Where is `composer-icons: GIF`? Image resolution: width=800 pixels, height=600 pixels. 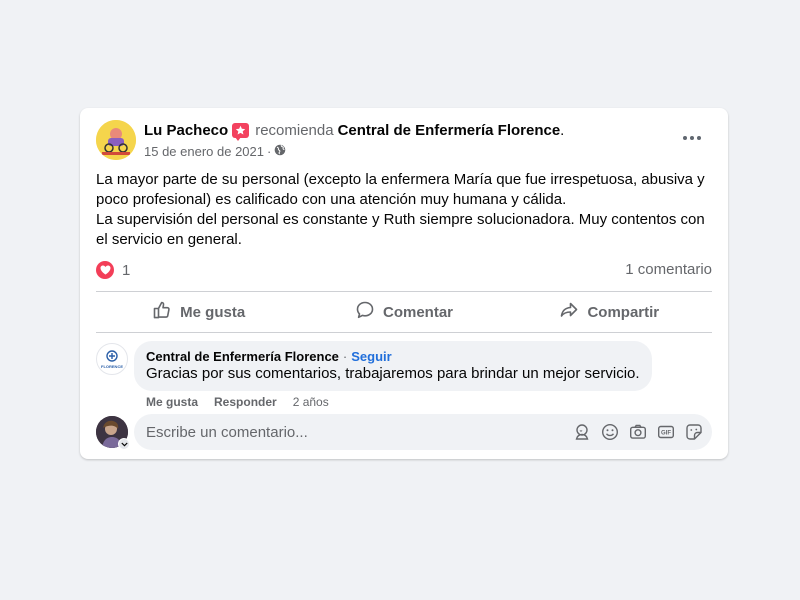 composer-icons: GIF is located at coordinates (638, 432).